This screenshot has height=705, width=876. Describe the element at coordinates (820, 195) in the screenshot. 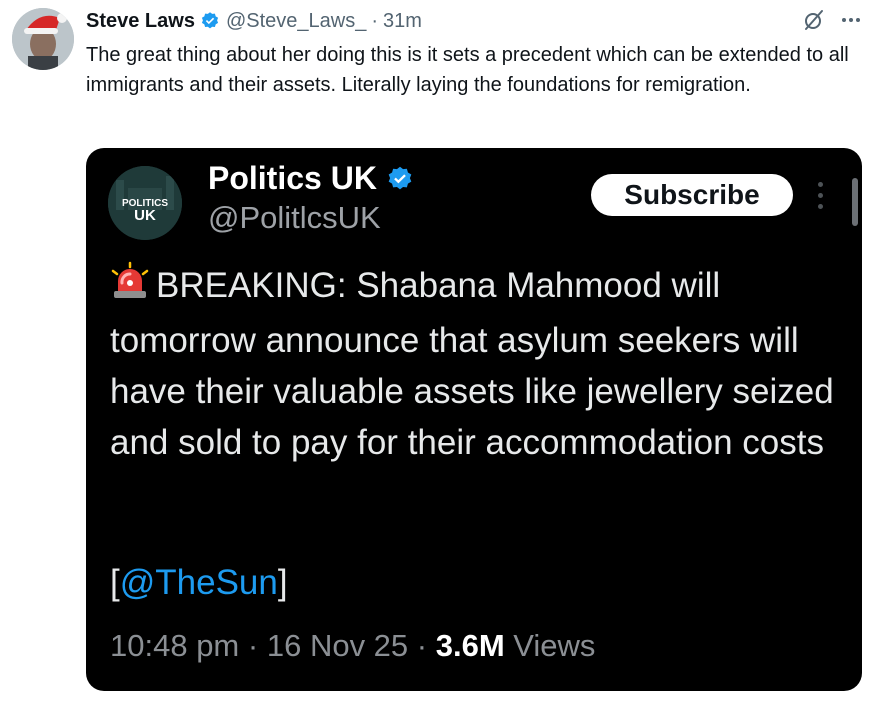

I see `more-vertical-icon` at that location.